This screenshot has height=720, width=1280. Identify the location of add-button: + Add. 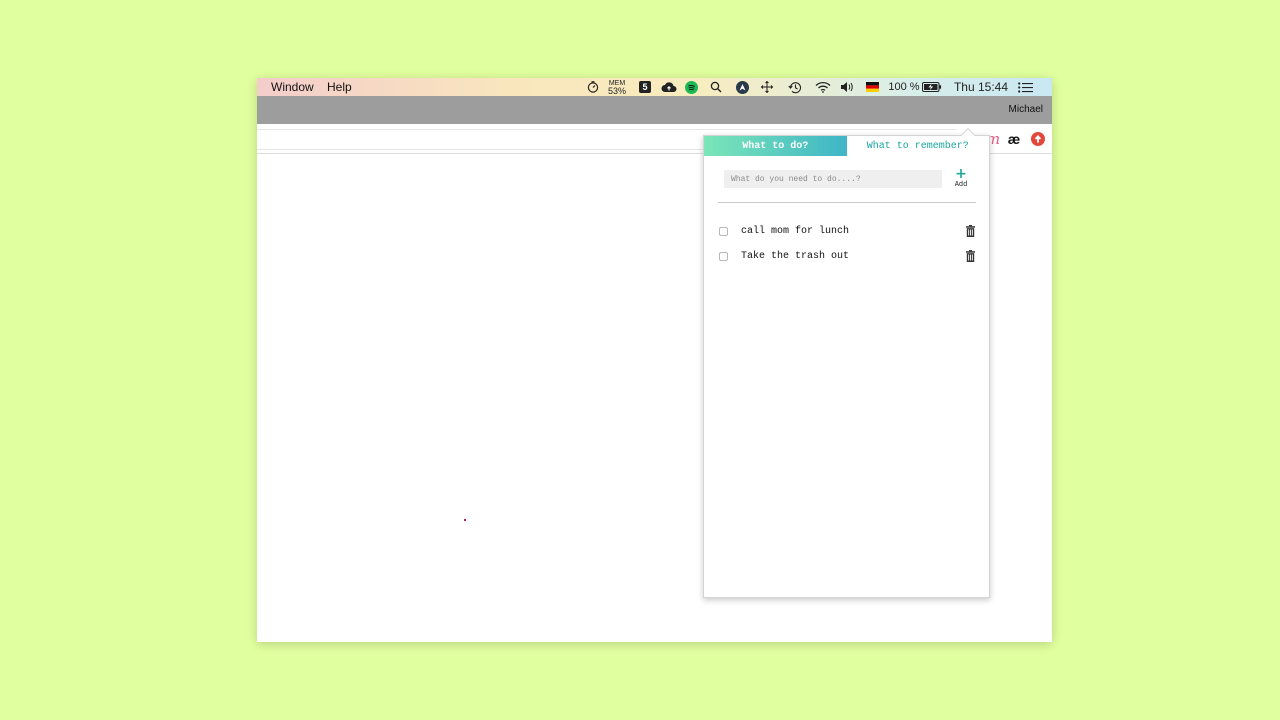
(961, 178).